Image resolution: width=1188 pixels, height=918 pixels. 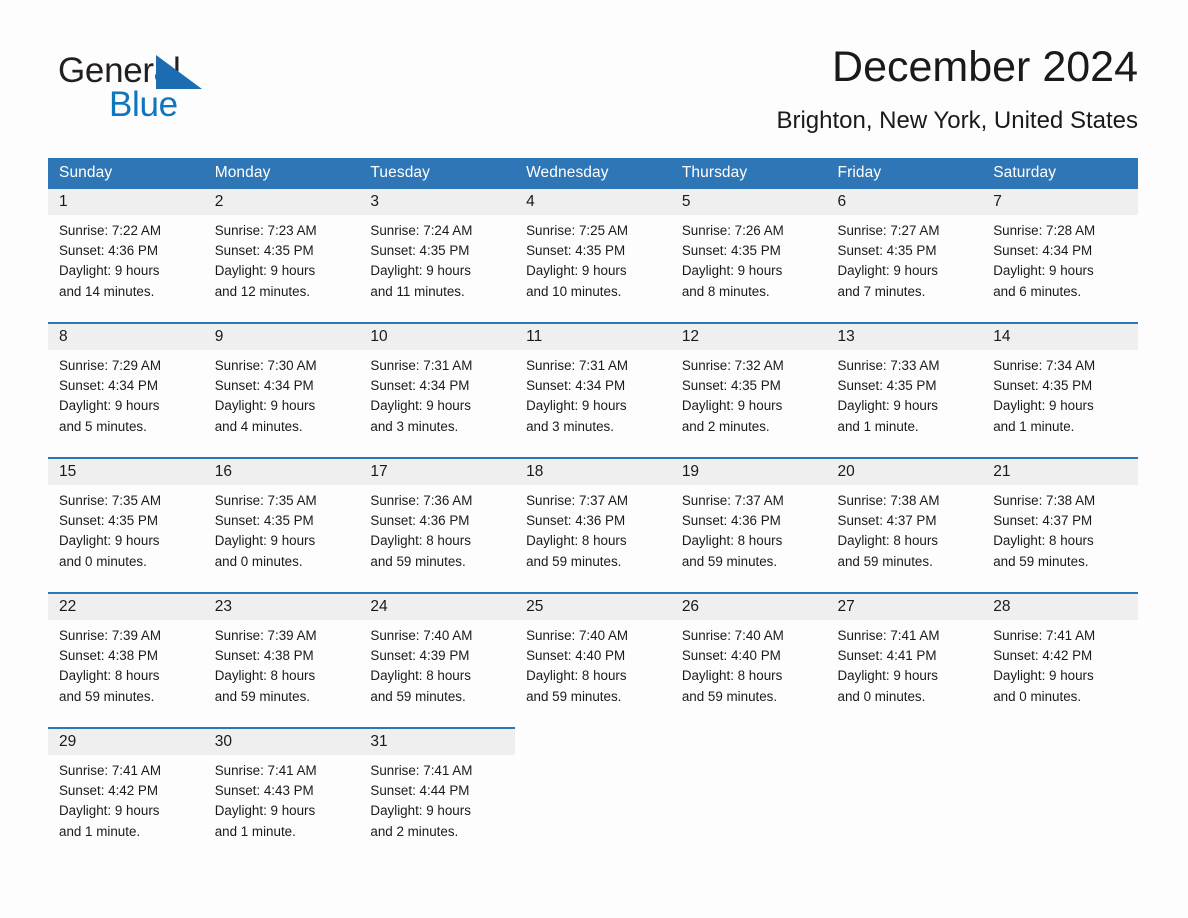 I want to click on day-number-cell: 20, so click(x=904, y=471).